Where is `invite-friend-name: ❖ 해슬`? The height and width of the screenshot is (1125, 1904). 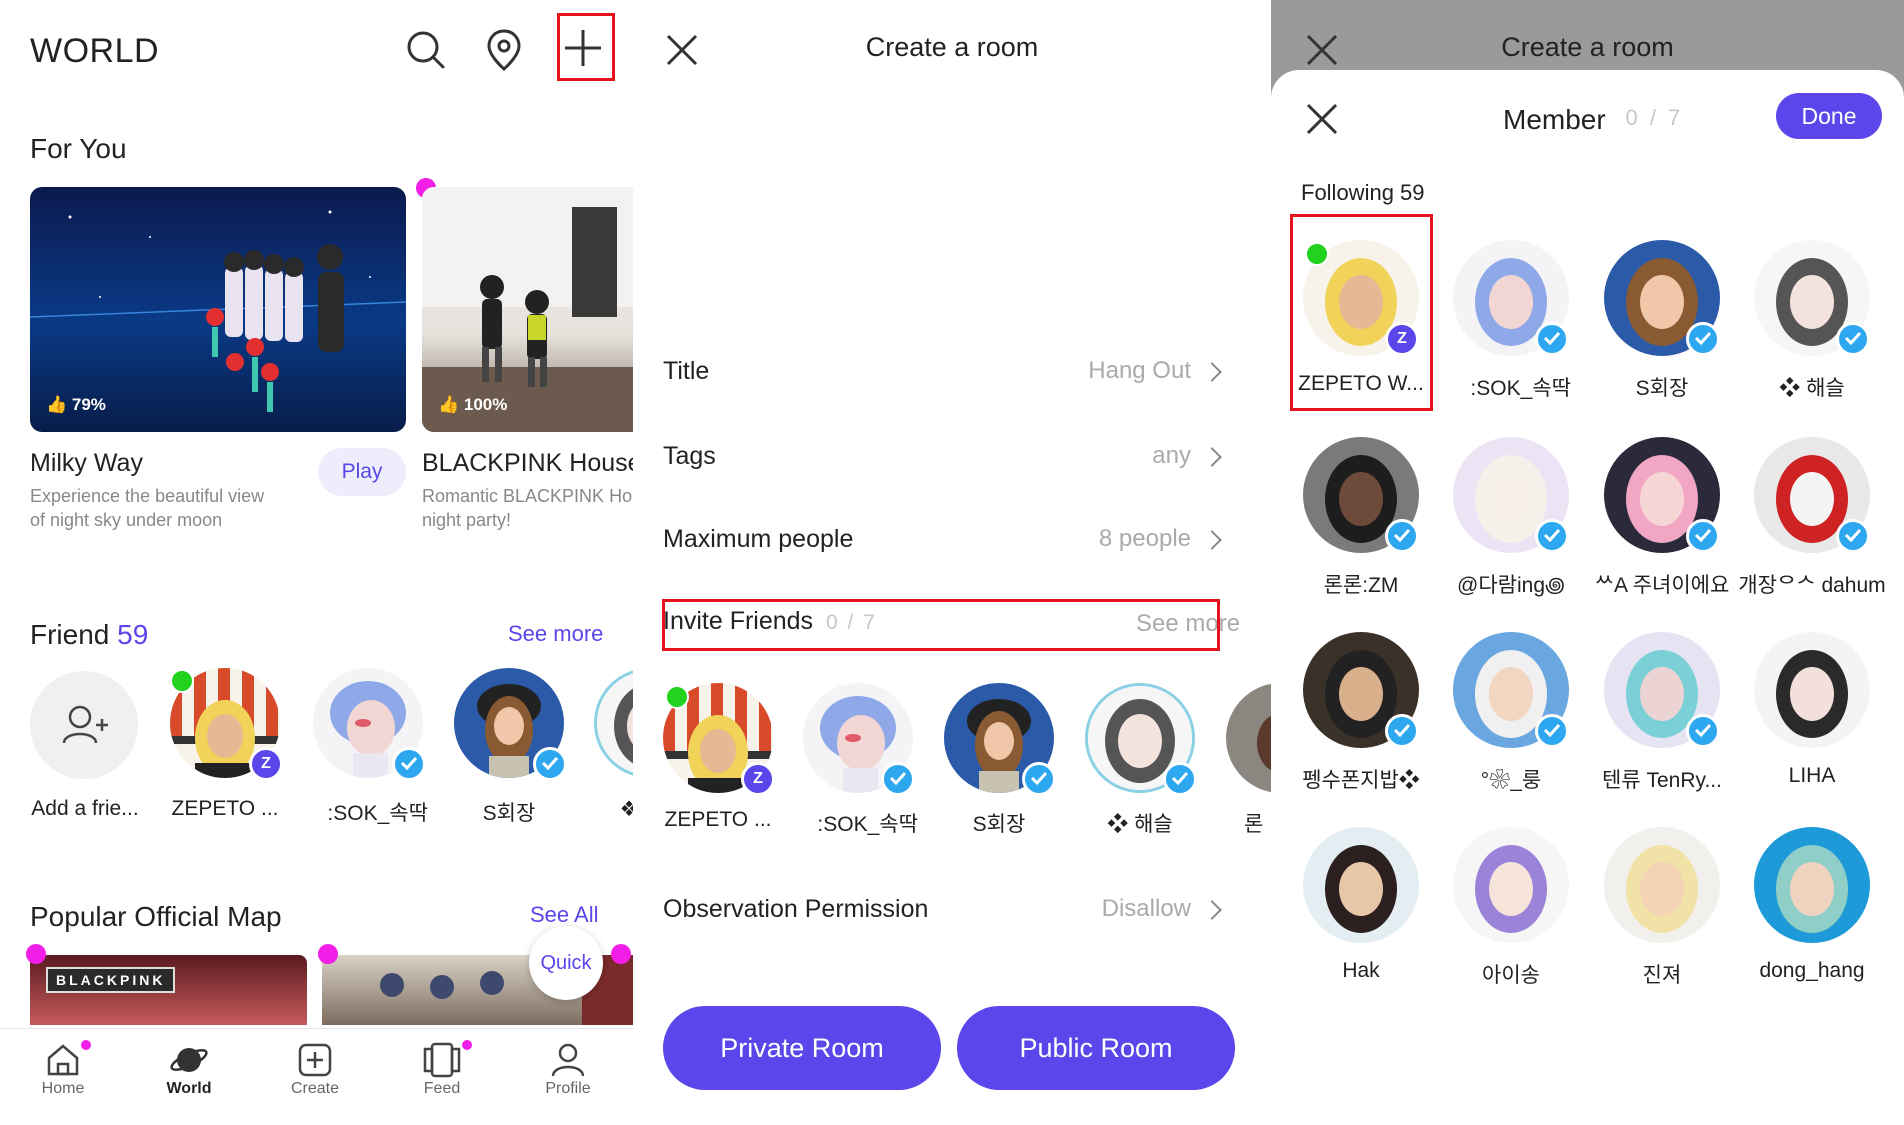 invite-friend-name: ❖ 해슬 is located at coordinates (1140, 824).